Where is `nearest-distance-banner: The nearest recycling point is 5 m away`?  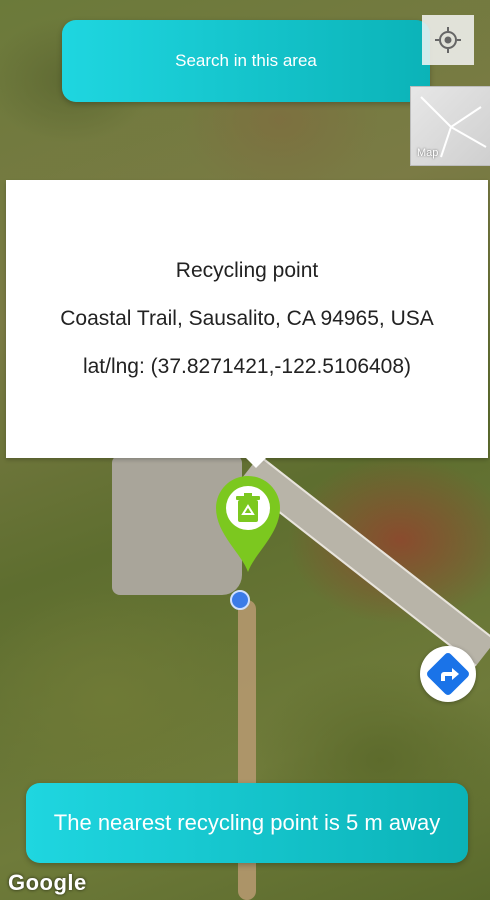
nearest-distance-banner: The nearest recycling point is 5 m away is located at coordinates (247, 823).